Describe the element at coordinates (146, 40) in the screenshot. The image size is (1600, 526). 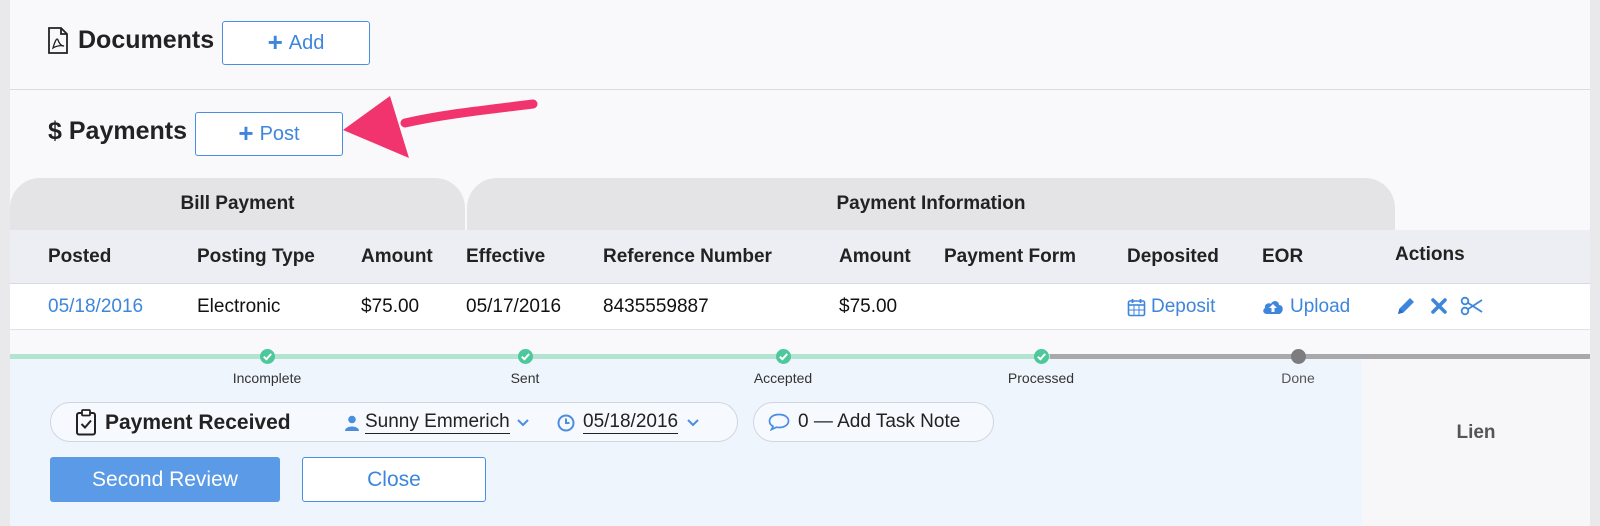
I see `documents-title: Documents` at that location.